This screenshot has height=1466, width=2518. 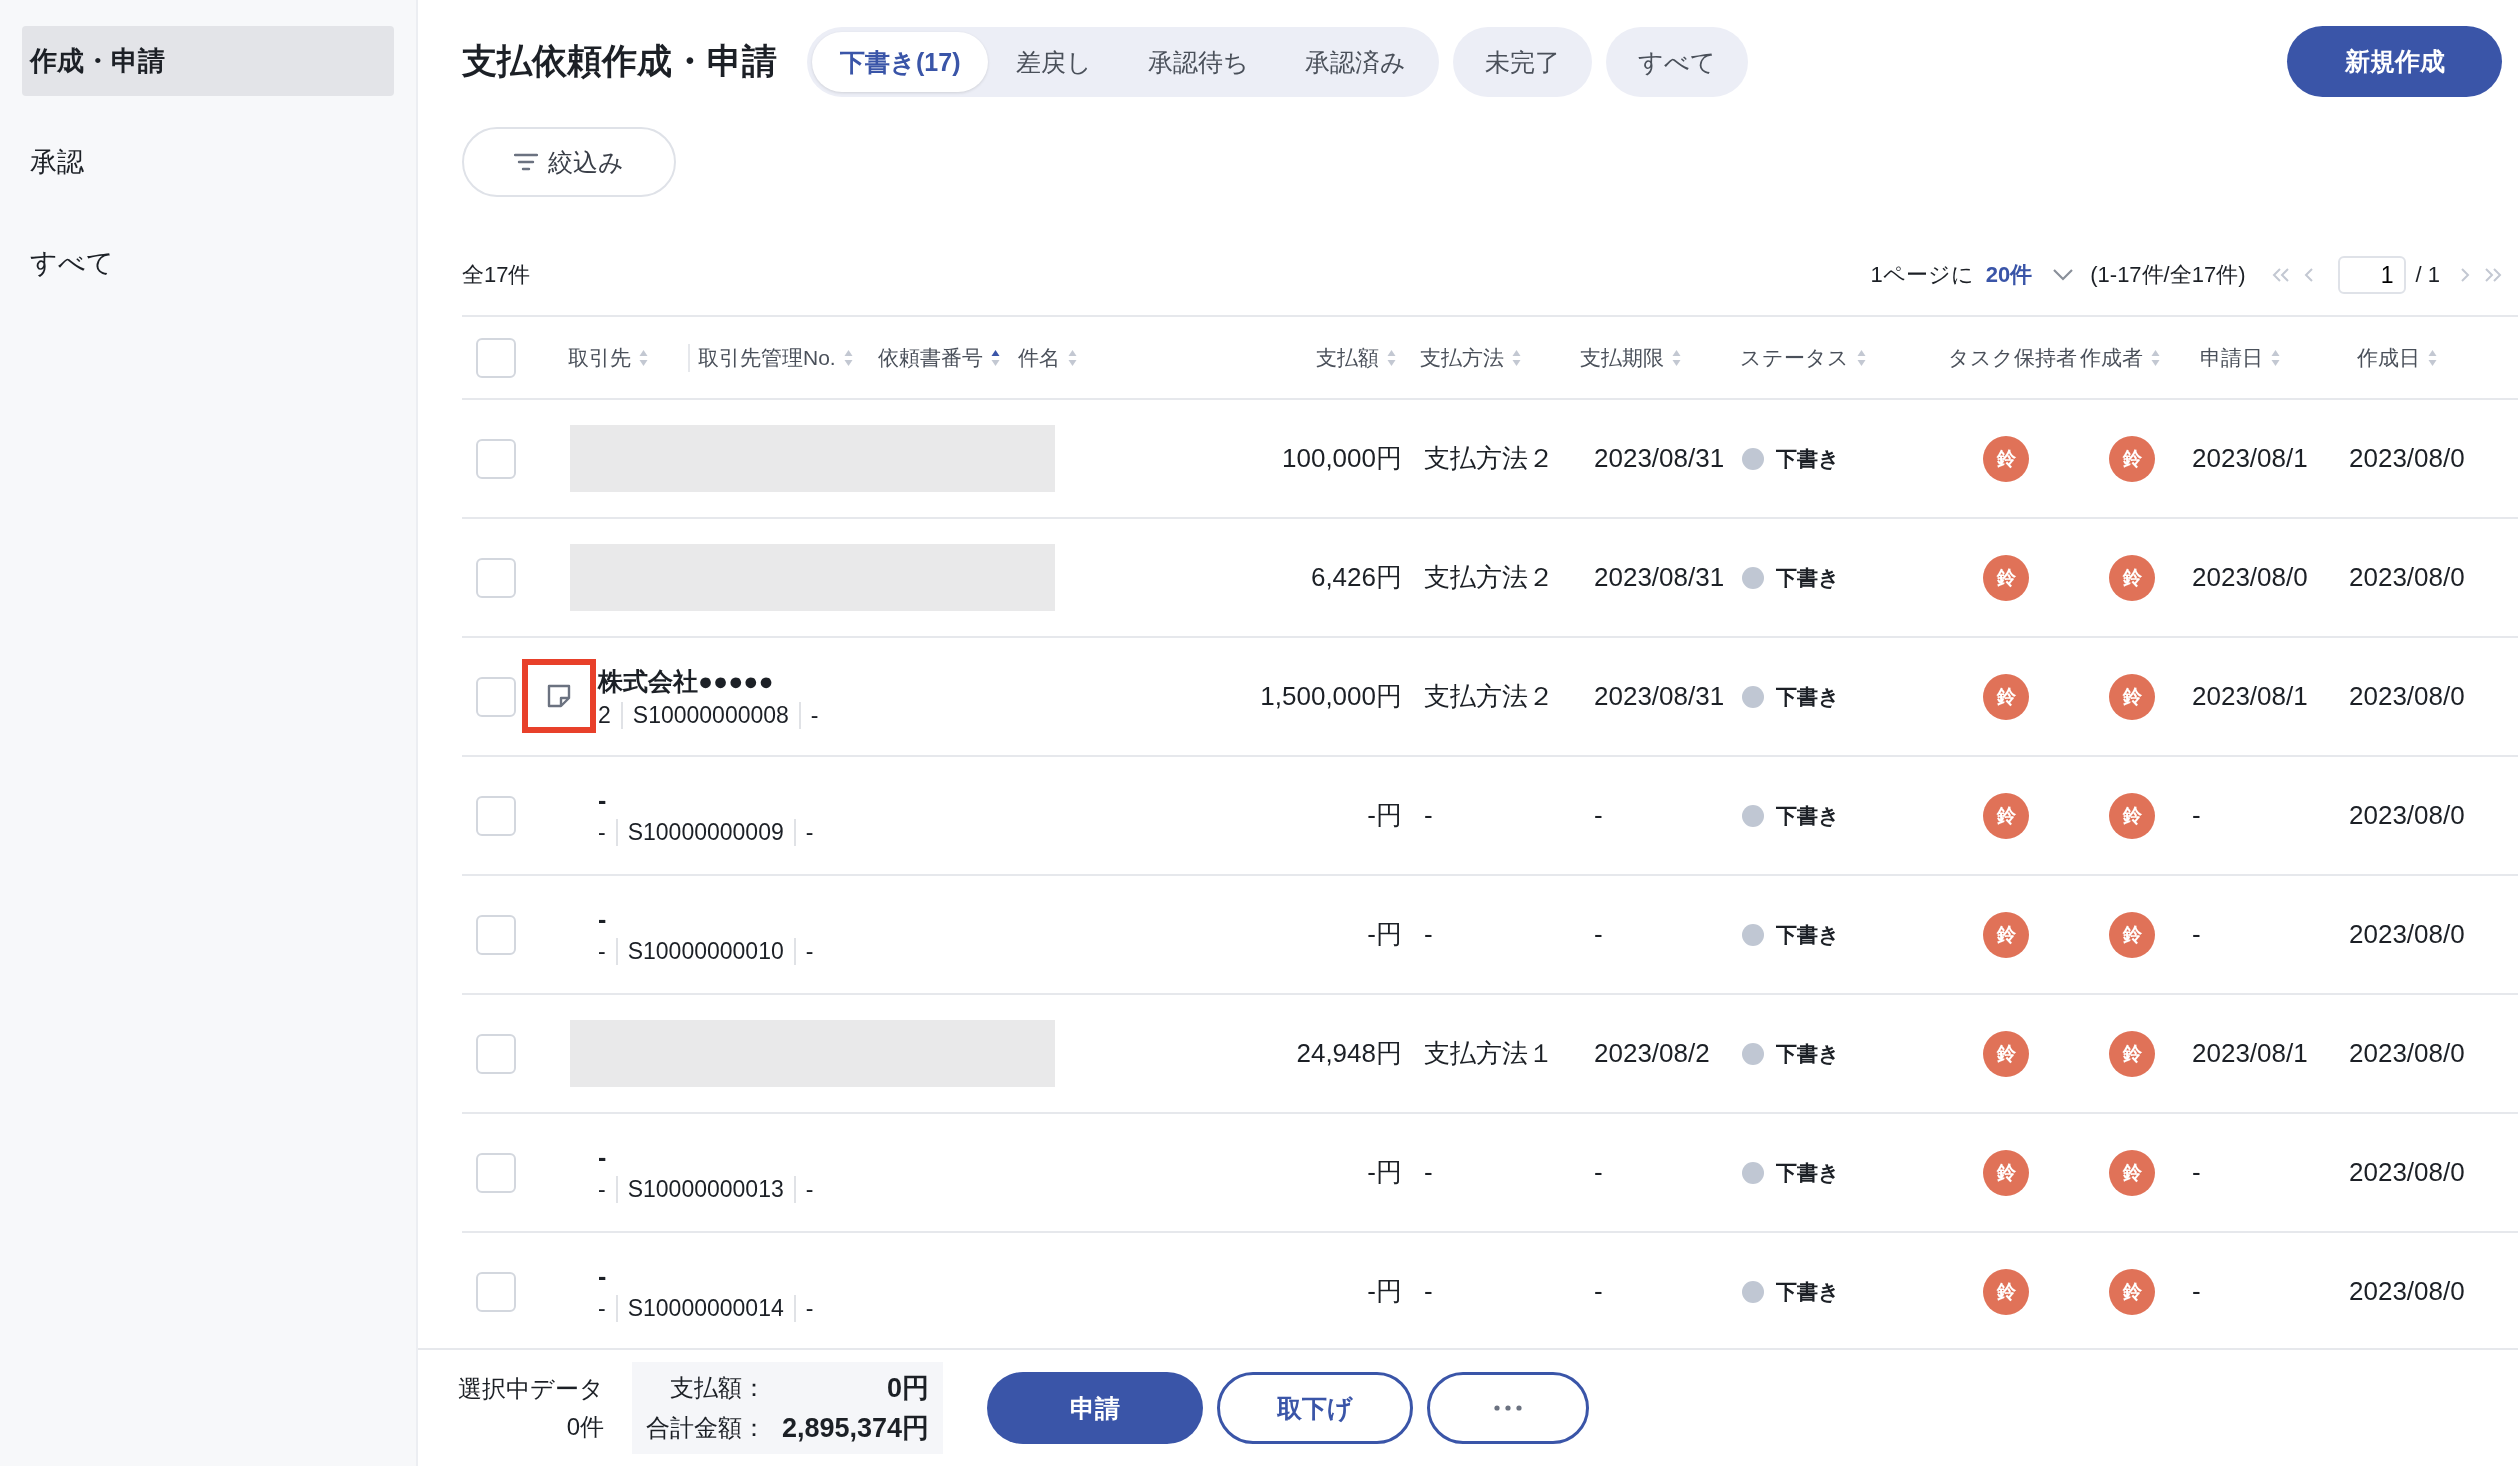 What do you see at coordinates (2063, 275) in the screenshot?
I see `chevron-down-icon` at bounding box center [2063, 275].